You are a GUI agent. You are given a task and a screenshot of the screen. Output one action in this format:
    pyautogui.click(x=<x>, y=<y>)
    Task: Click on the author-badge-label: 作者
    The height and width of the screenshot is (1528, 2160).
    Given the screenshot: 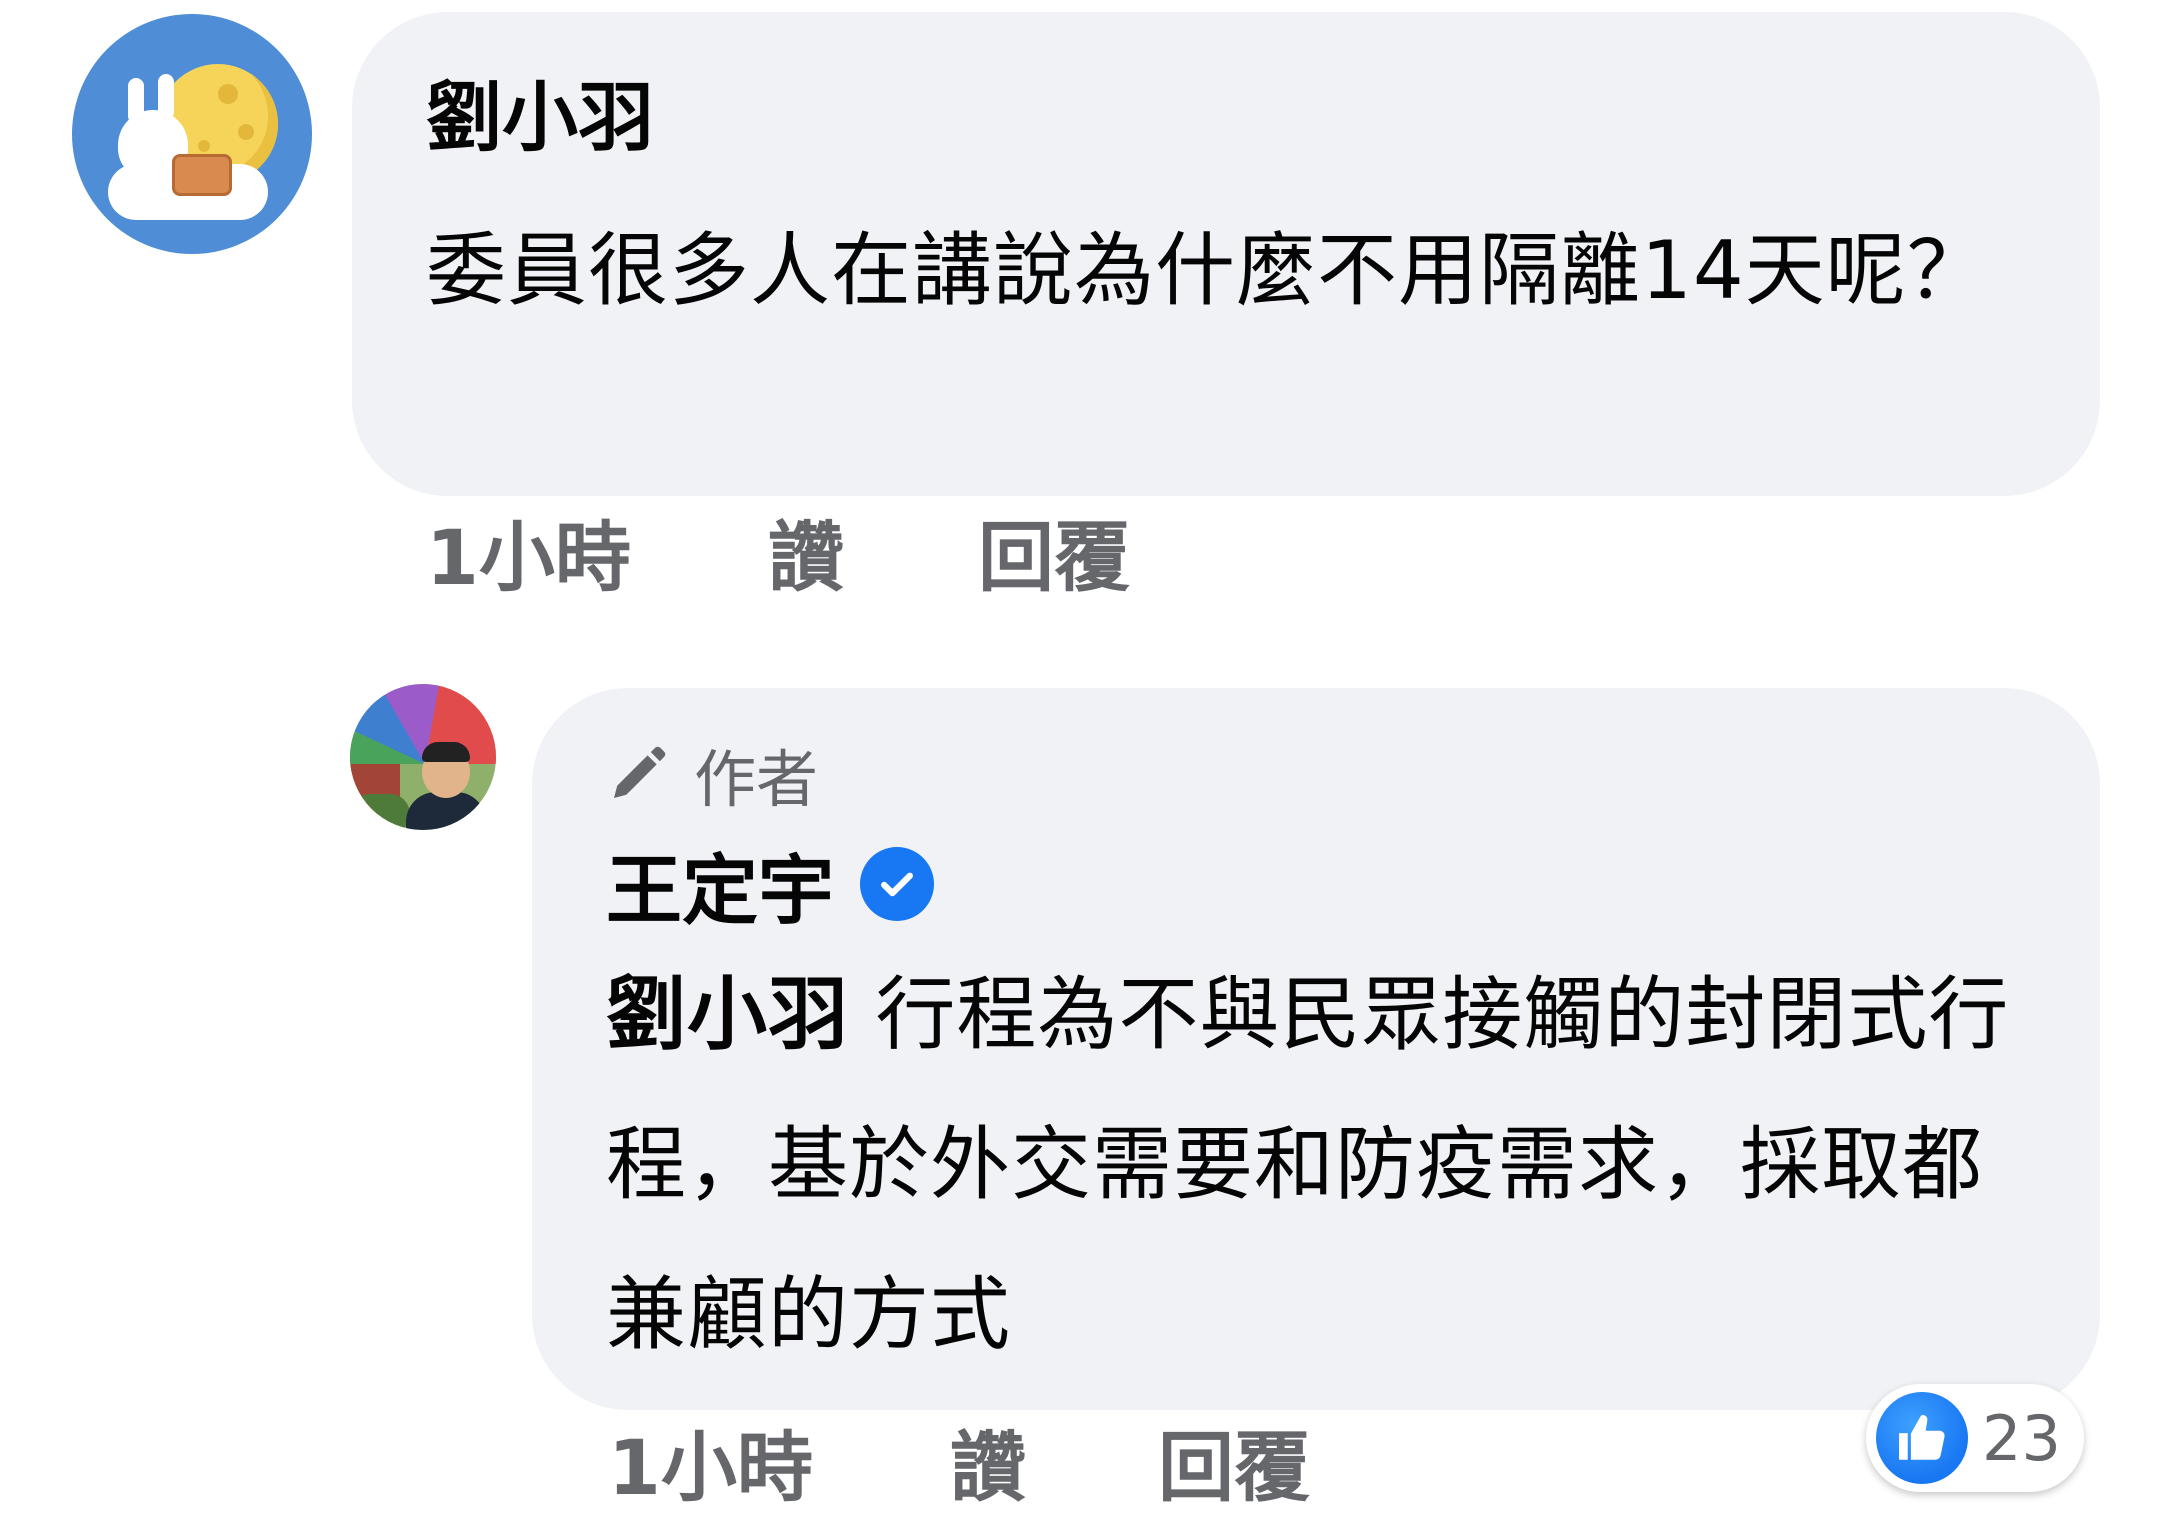 What is the action you would take?
    pyautogui.click(x=756, y=779)
    